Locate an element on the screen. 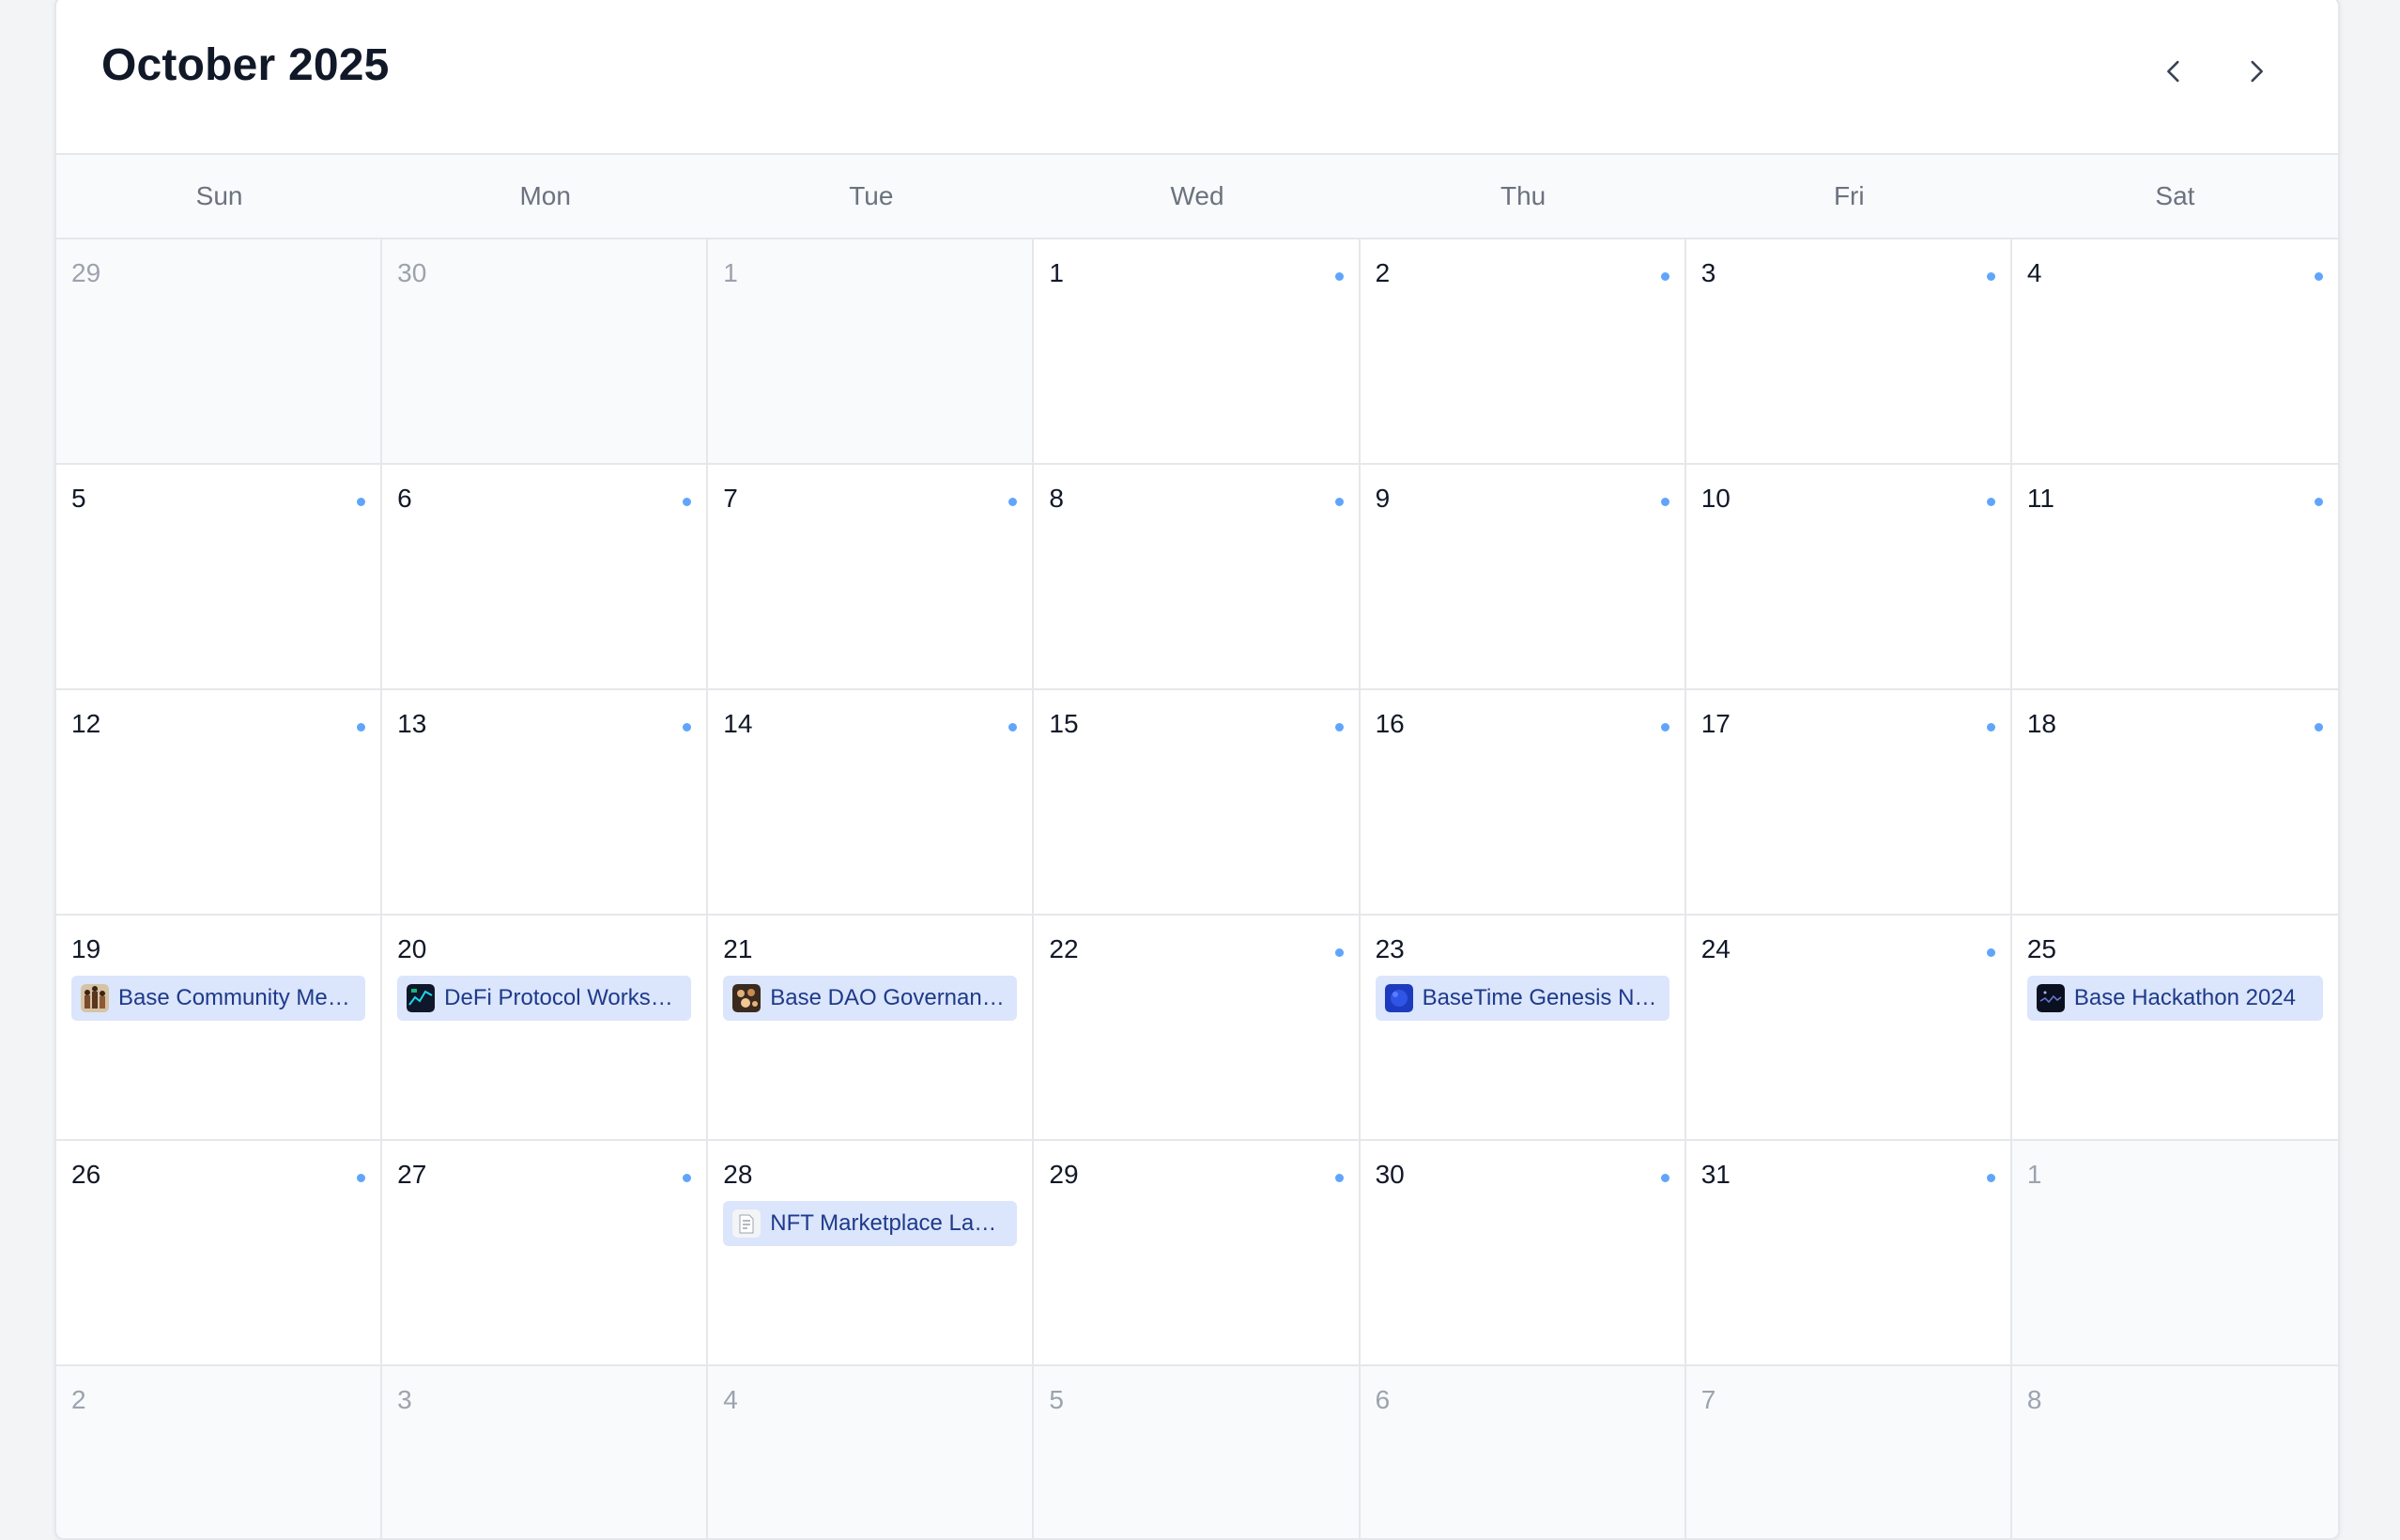 The image size is (2400, 1540). day-number: 28 is located at coordinates (738, 1174).